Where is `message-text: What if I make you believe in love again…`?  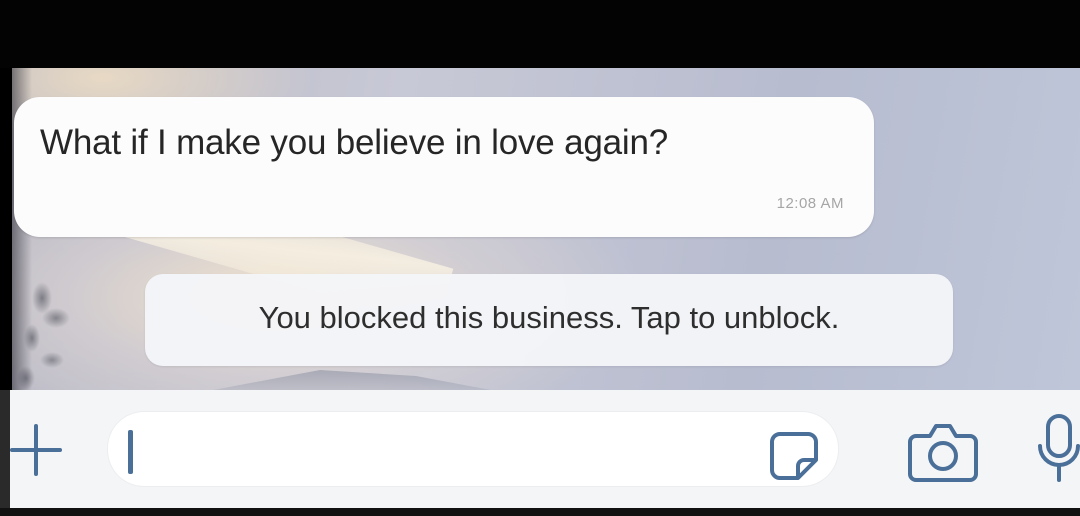
message-text: What if I make you believe in love again… is located at coordinates (354, 142).